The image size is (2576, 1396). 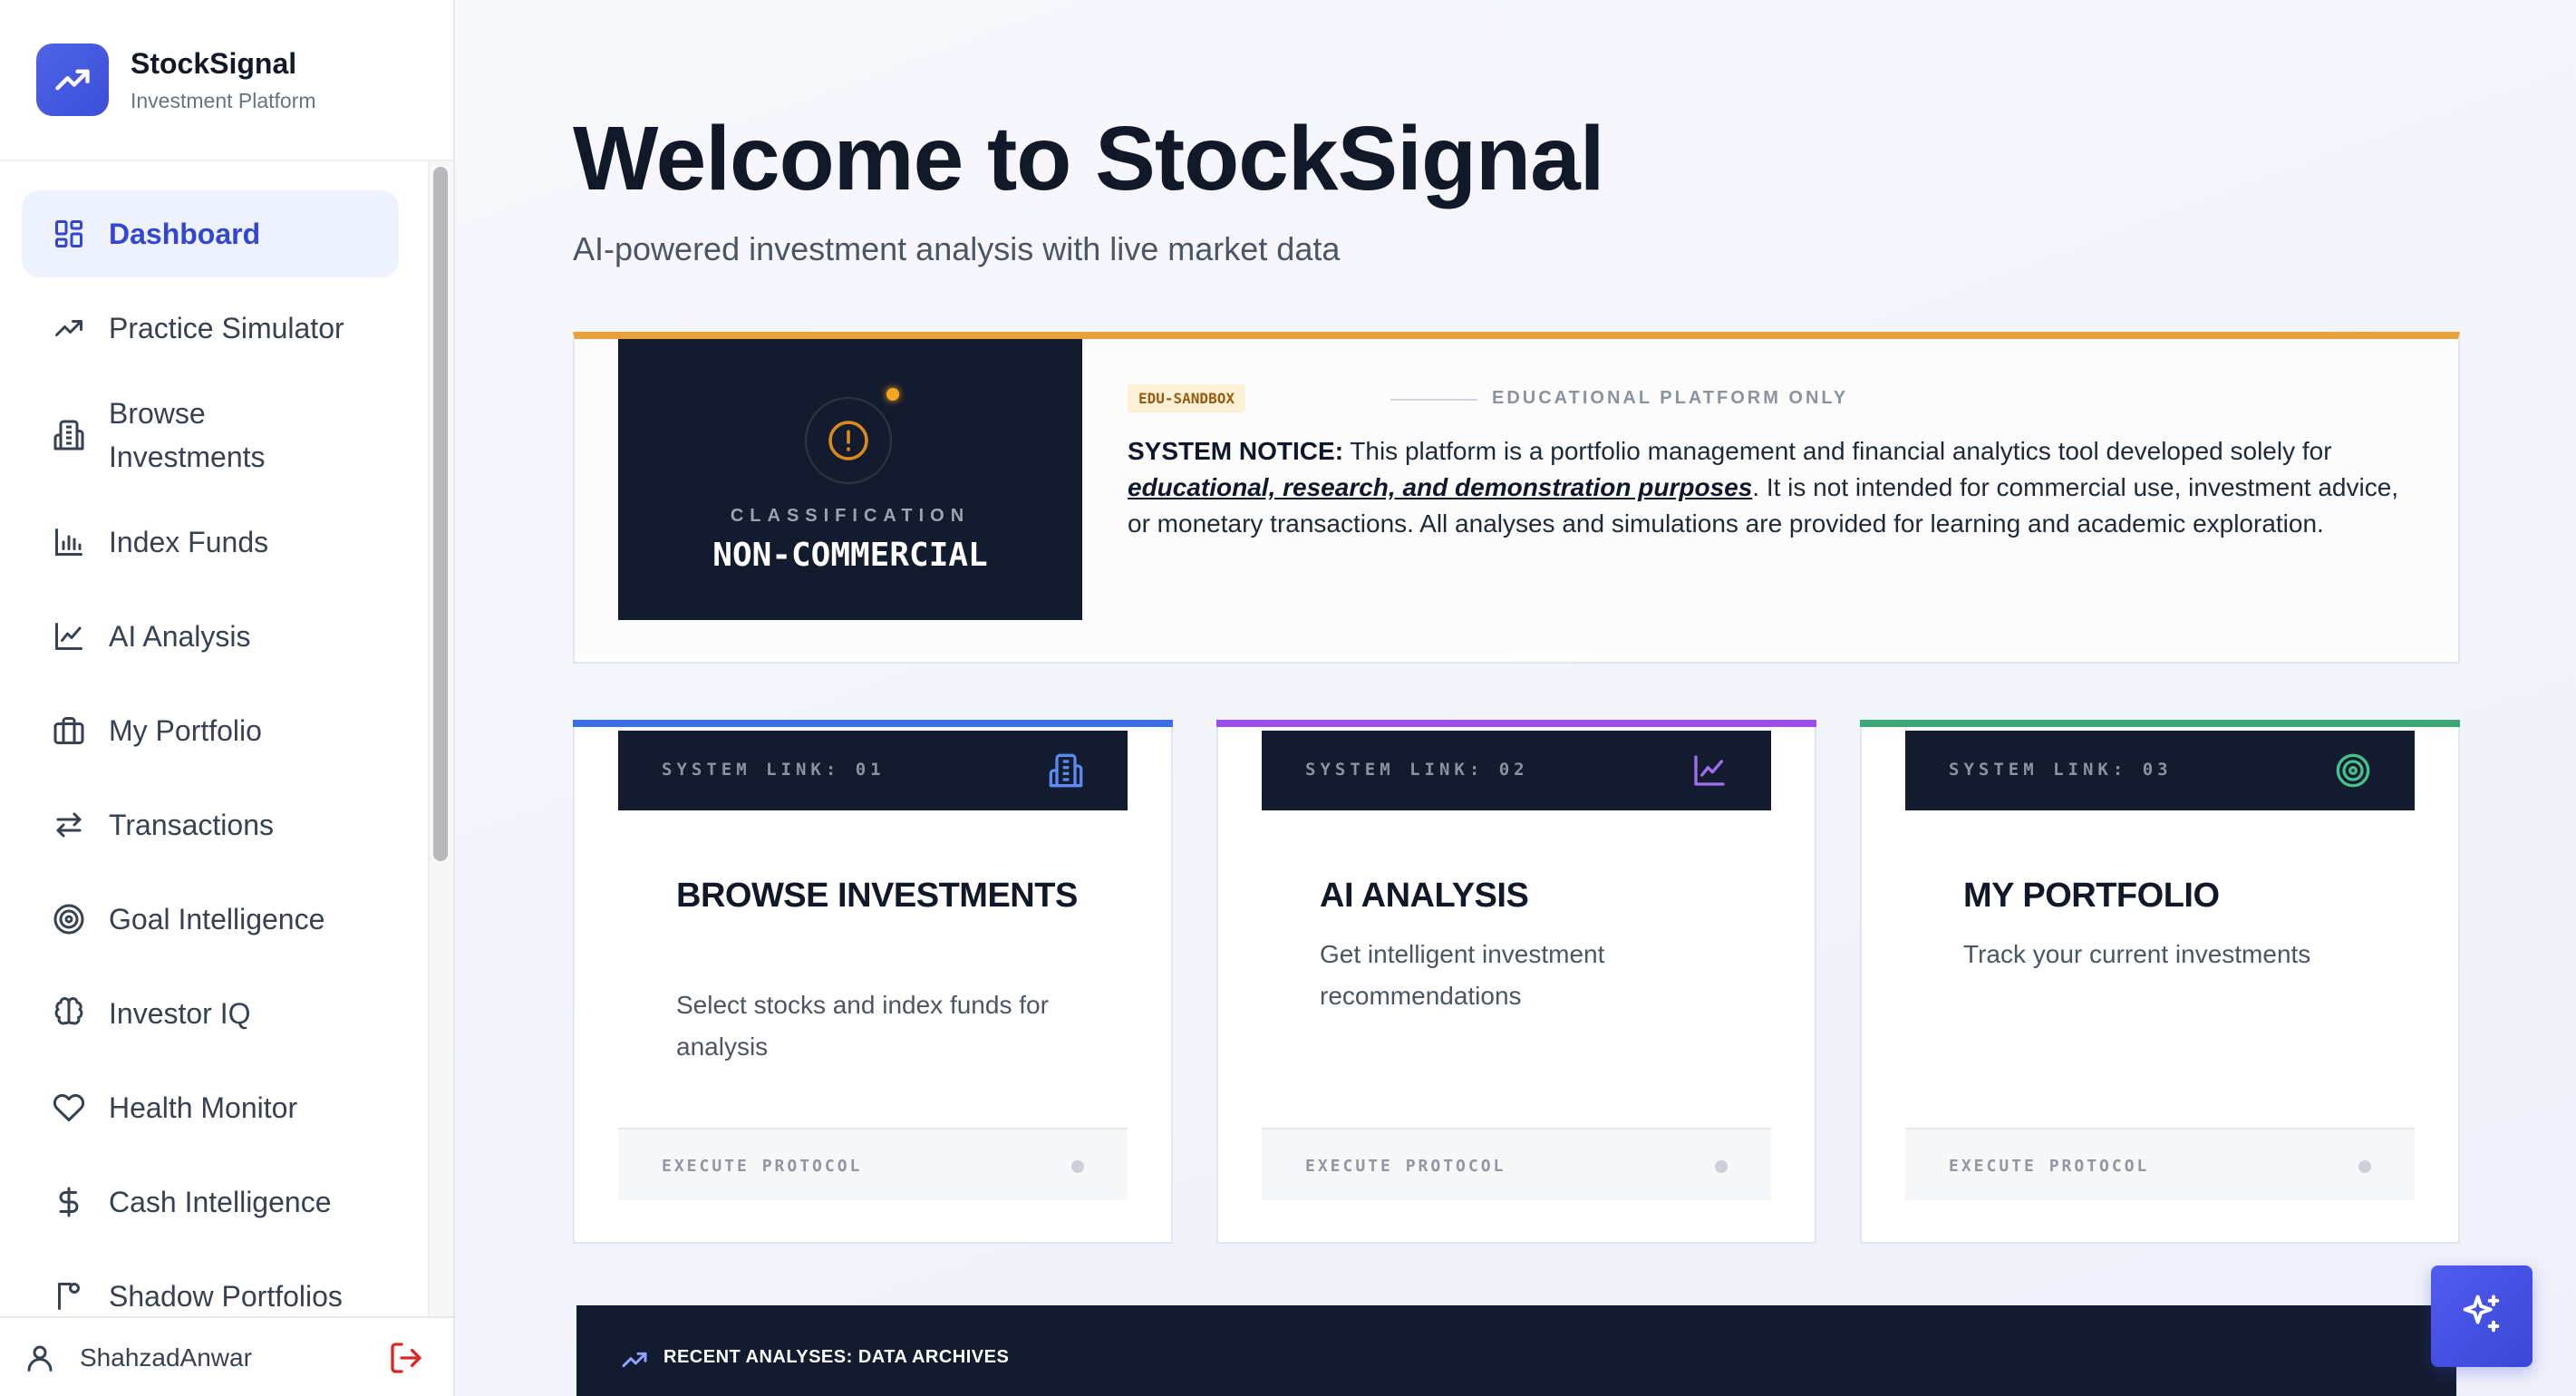 I want to click on ai-assistant-button, so click(x=2481, y=1316).